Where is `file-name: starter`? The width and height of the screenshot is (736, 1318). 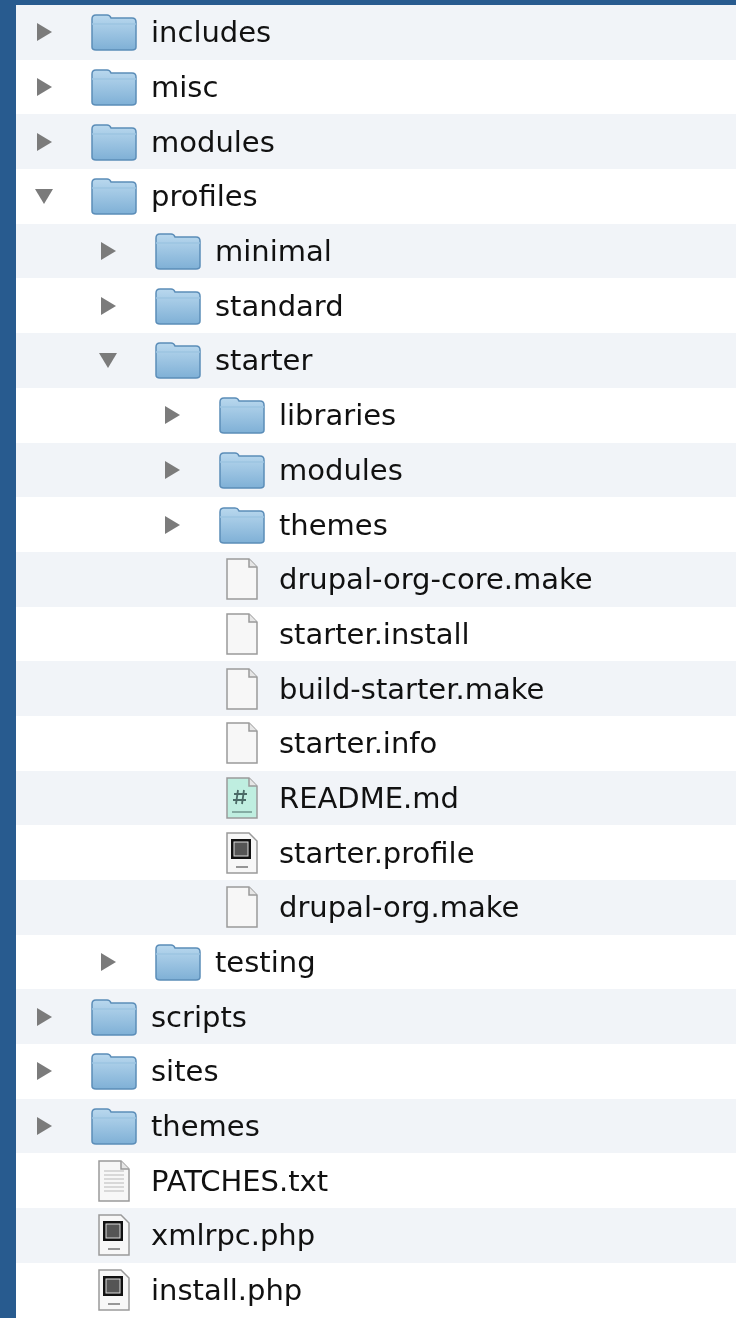 file-name: starter is located at coordinates (264, 360).